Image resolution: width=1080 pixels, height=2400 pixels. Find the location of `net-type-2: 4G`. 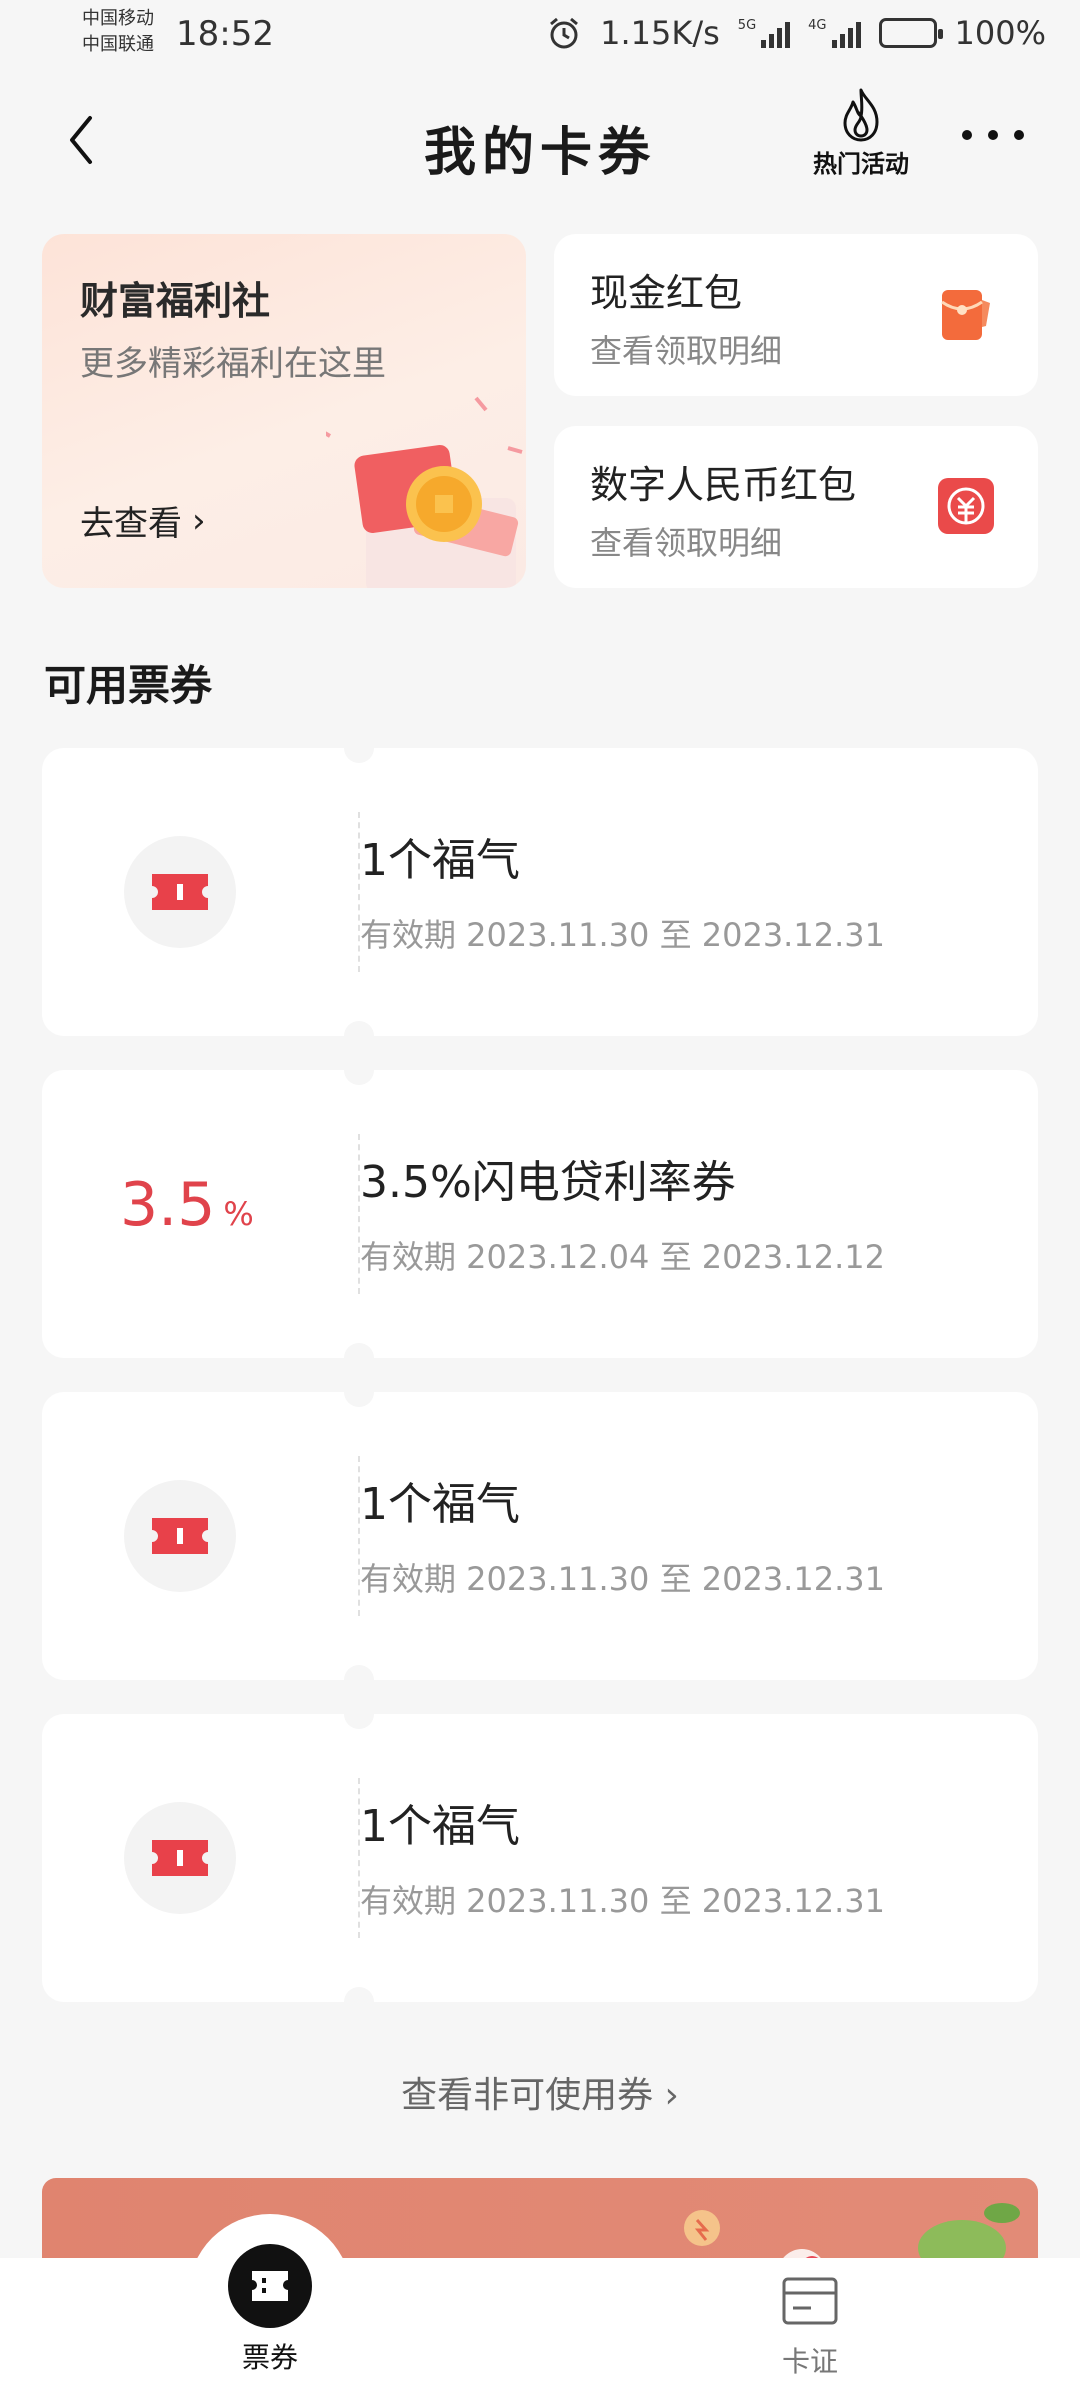

net-type-2: 4G is located at coordinates (817, 25).